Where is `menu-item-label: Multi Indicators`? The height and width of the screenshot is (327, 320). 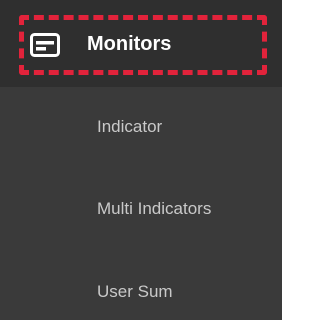
menu-item-label: Multi Indicators is located at coordinates (154, 208).